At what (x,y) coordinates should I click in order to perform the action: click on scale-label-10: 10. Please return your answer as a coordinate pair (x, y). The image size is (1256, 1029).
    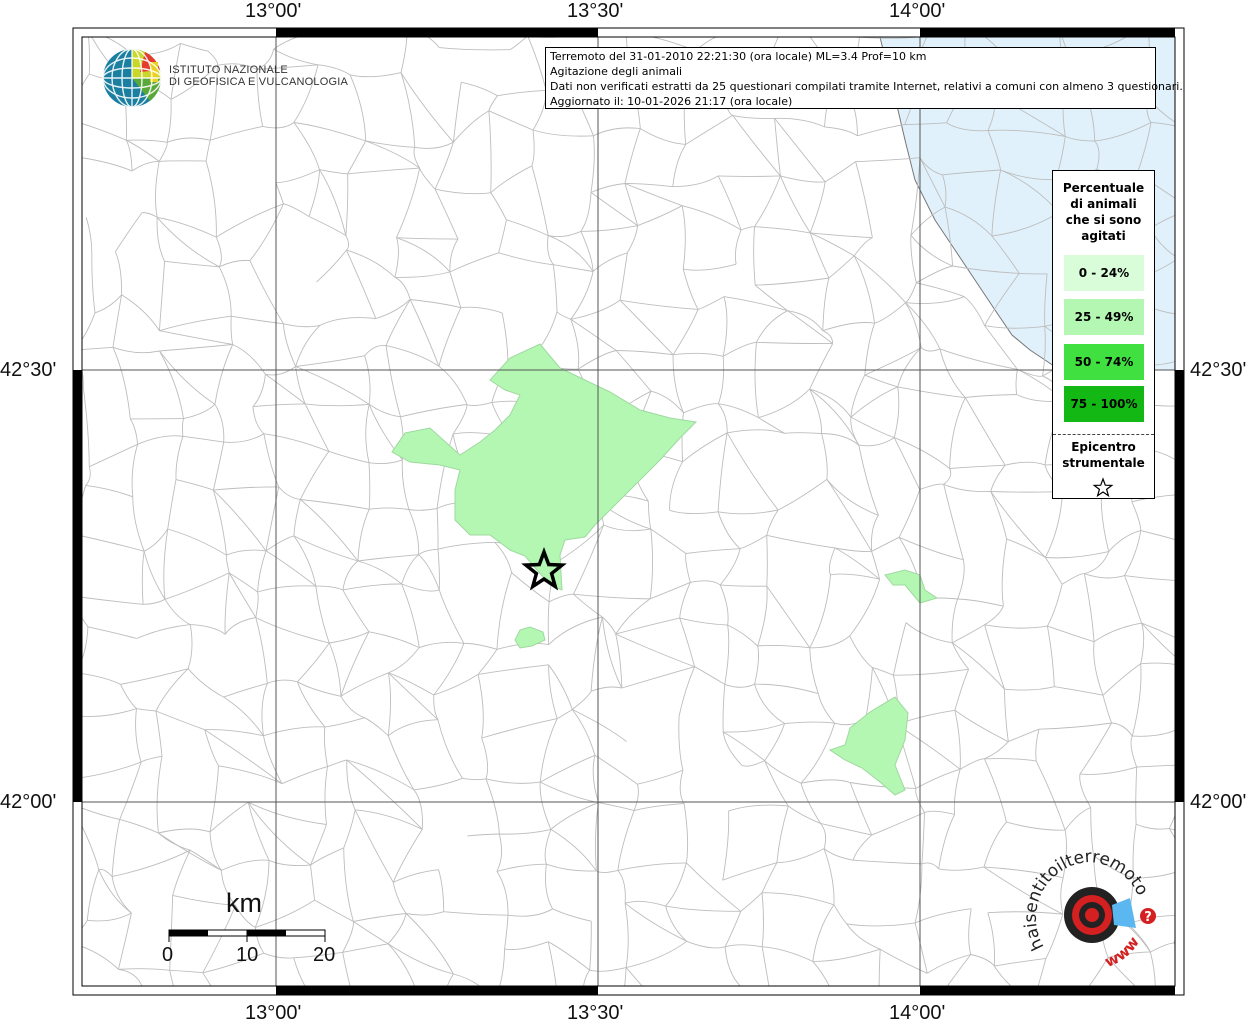
    Looking at the image, I should click on (247, 955).